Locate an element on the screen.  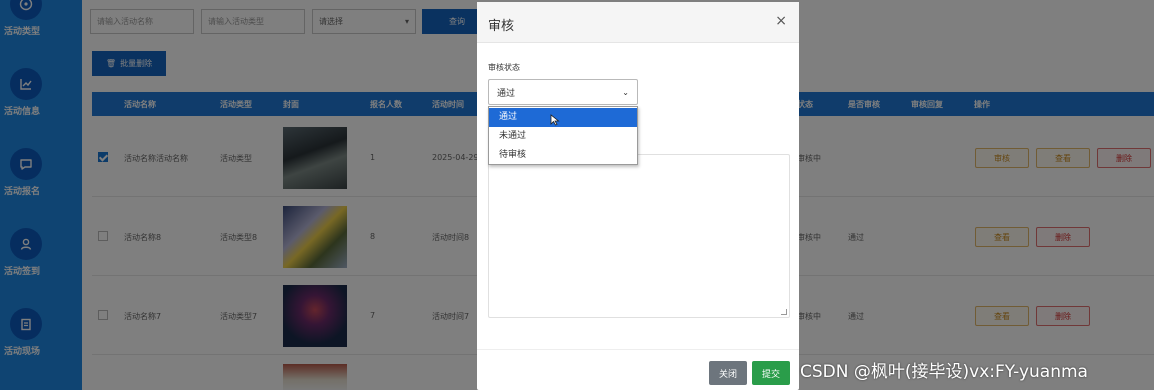
close-button: 关闭 is located at coordinates (728, 373).